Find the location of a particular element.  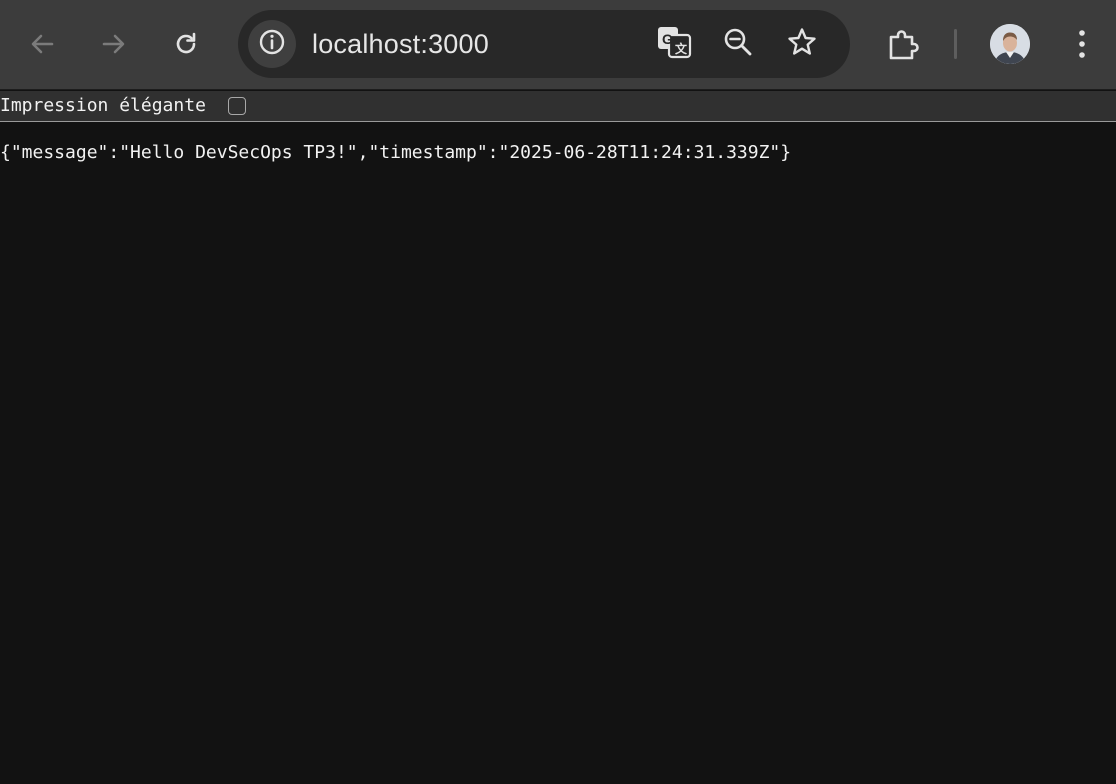

forward-button is located at coordinates (114, 44).